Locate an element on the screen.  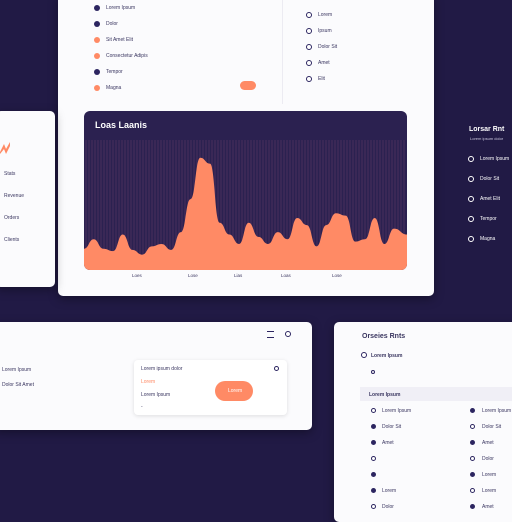
top-right-item: Dolor Sit is located at coordinates (346, 47).